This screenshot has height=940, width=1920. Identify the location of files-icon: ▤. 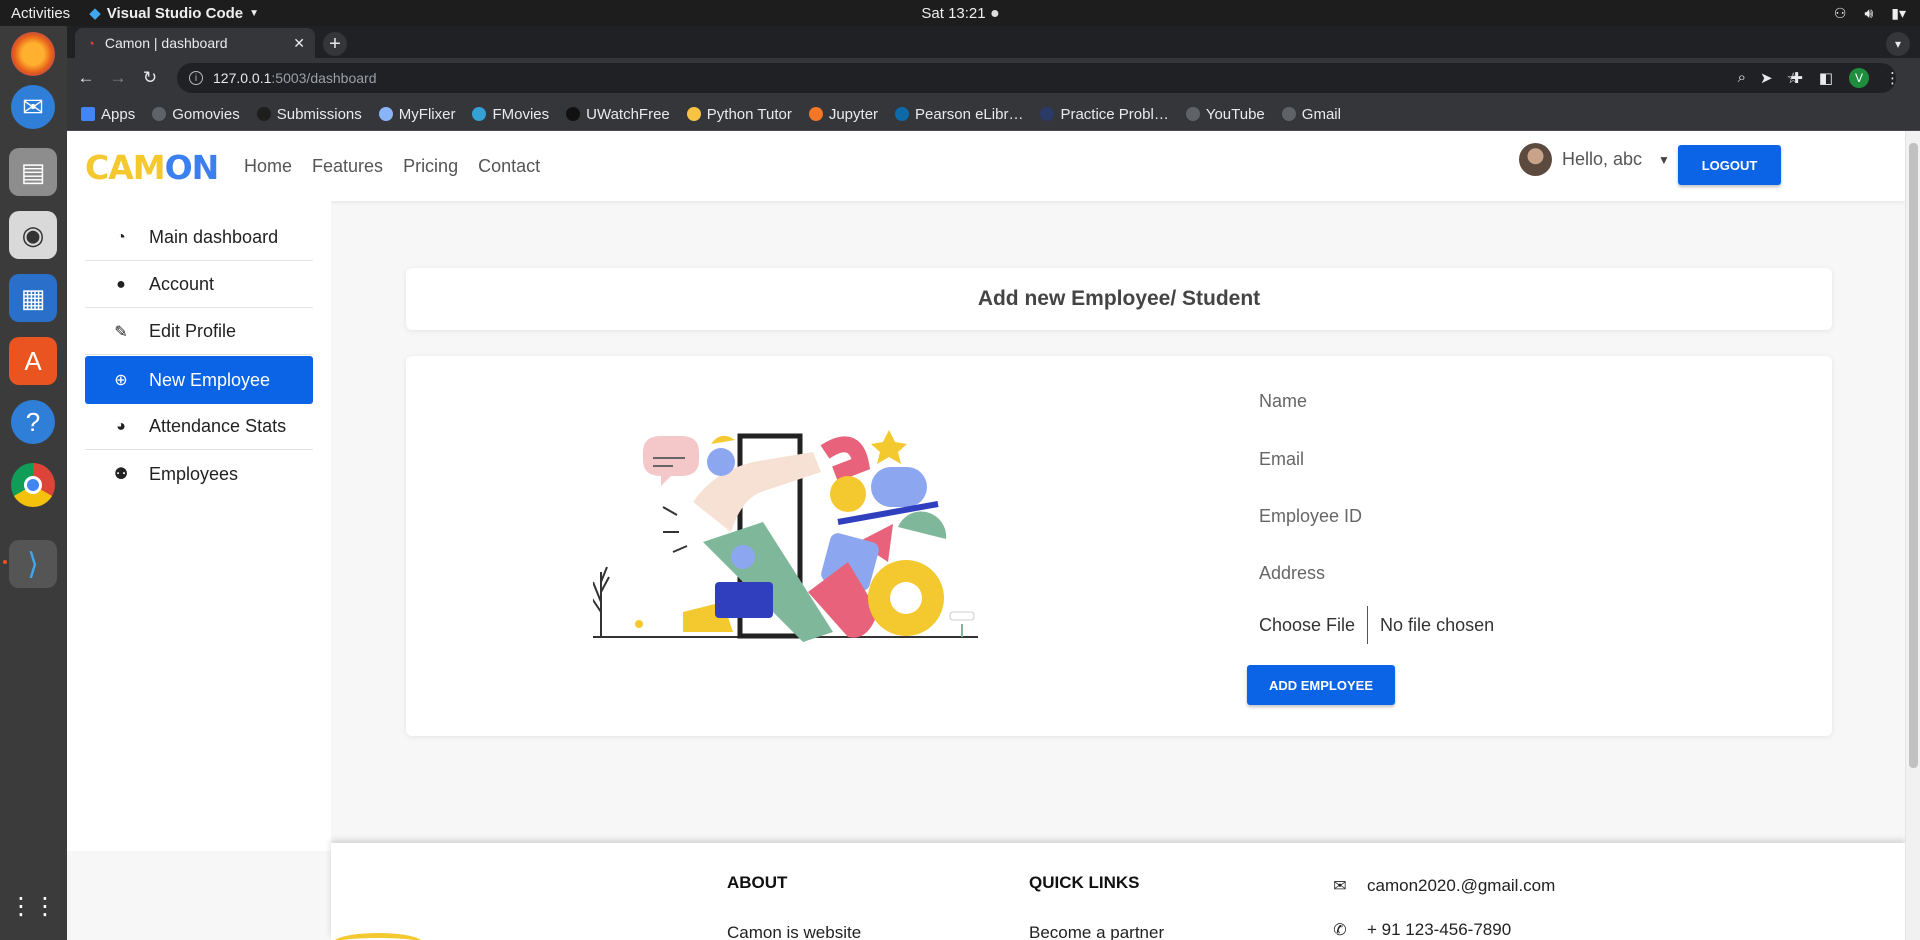
(33, 172).